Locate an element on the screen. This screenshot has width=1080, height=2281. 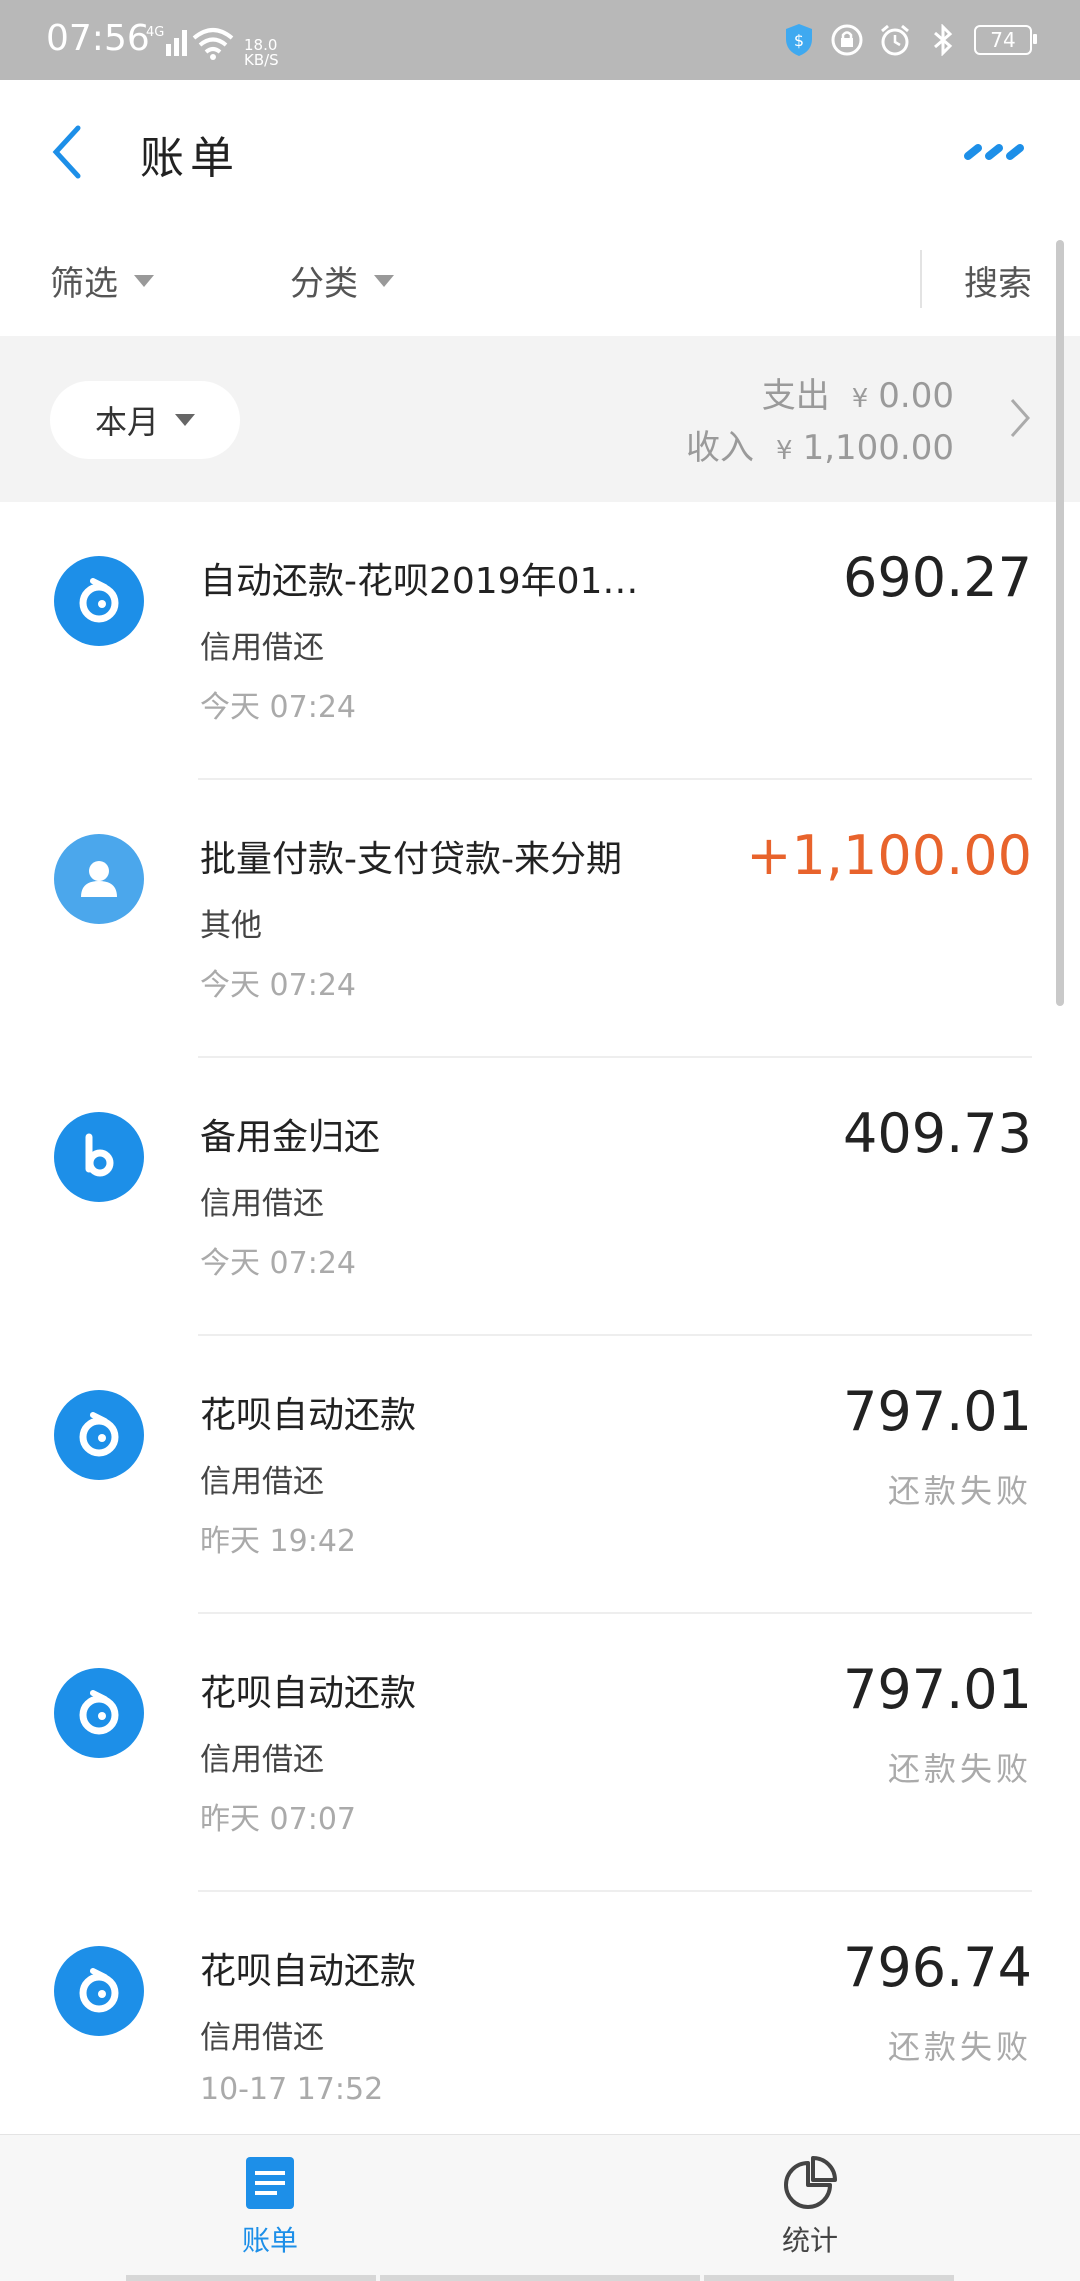
transaction-row: 花呗自动还款 信用借还 10-17 17:52 796.74 还款失败 is located at coordinates (540, 2013).